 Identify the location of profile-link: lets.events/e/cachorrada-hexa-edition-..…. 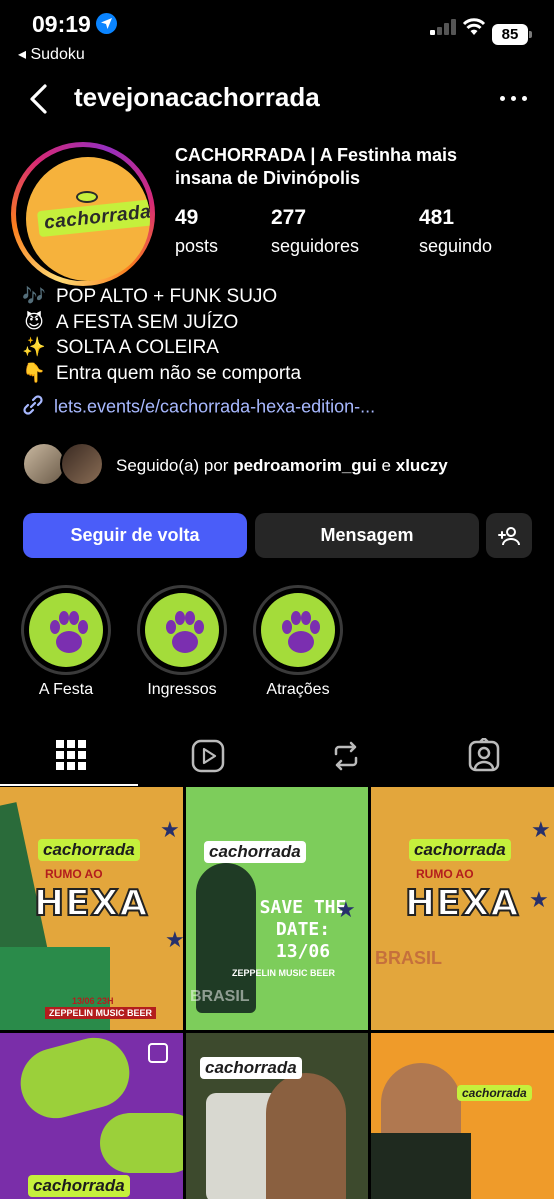
(198, 407).